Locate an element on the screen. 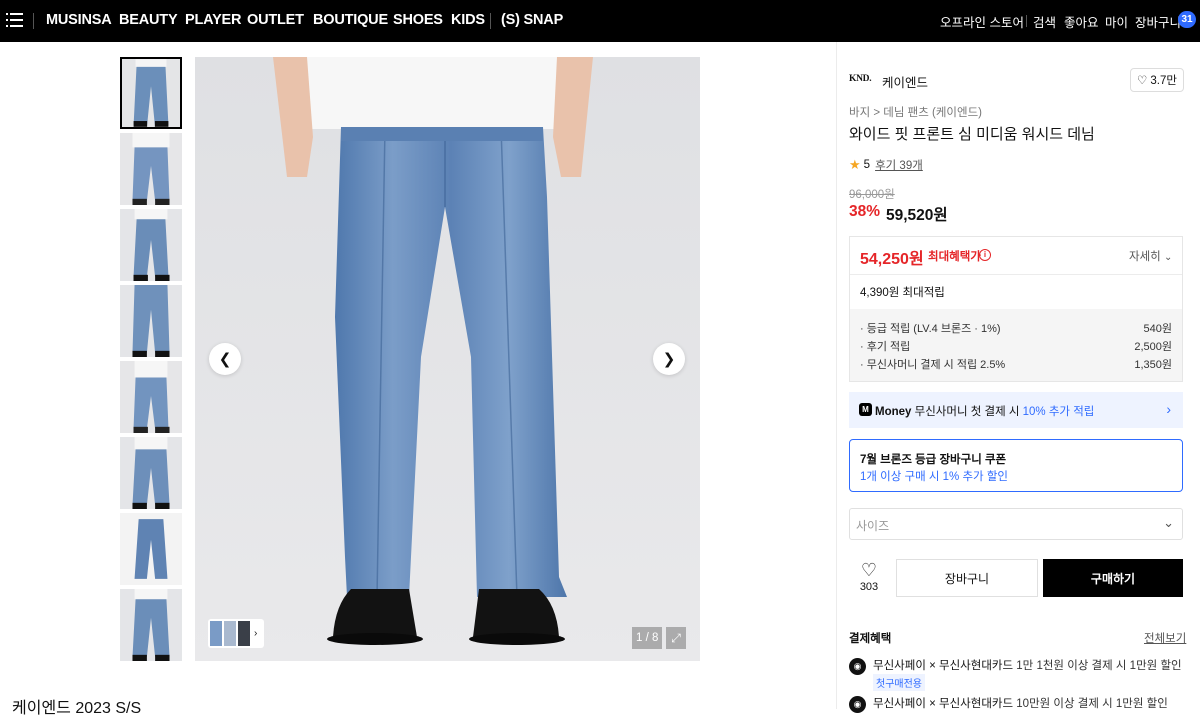 This screenshot has height=718, width=1200. musinsa-money-banner: M Money 무신사머니 첫 결제 시 10% 추가 적립 › is located at coordinates (1016, 410).